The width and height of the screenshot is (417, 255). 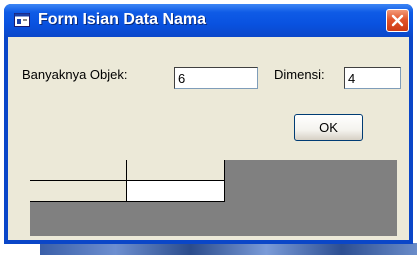 What do you see at coordinates (75, 74) in the screenshot?
I see `objects-label: Banyaknya Objek:` at bounding box center [75, 74].